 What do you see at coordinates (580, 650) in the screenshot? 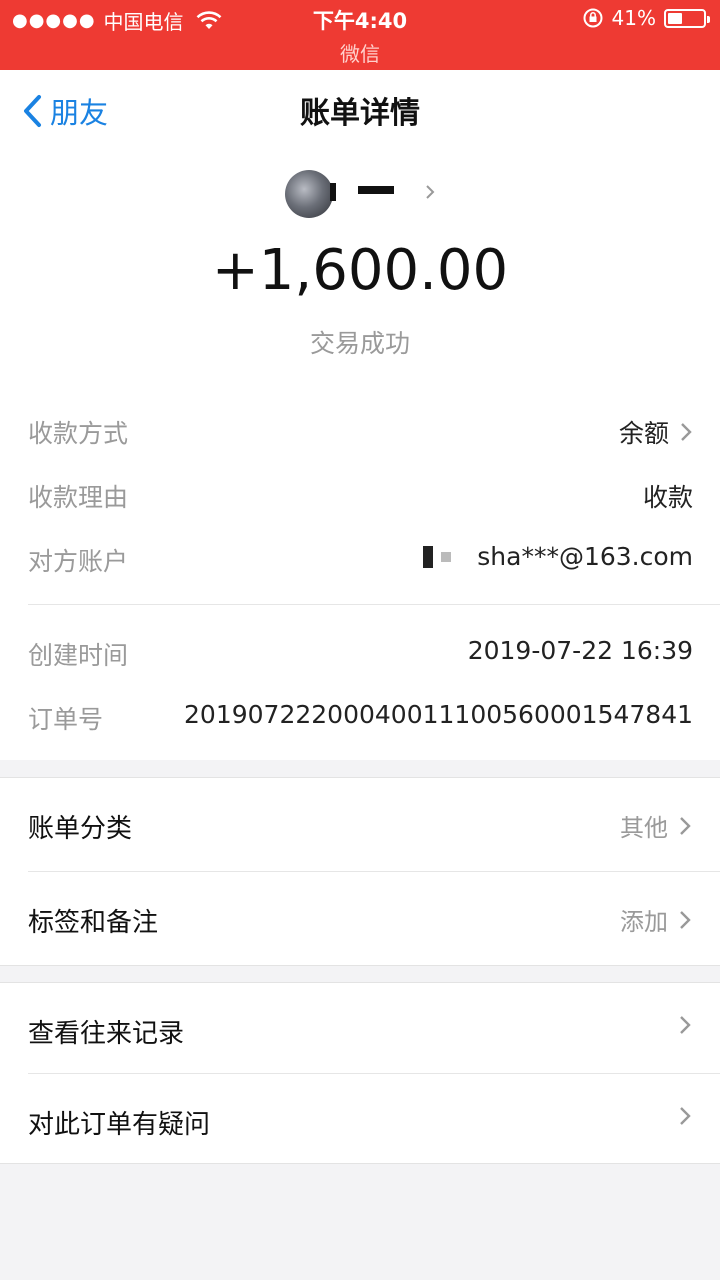
I see `created-time-value: 2019-07-22 16:39` at bounding box center [580, 650].